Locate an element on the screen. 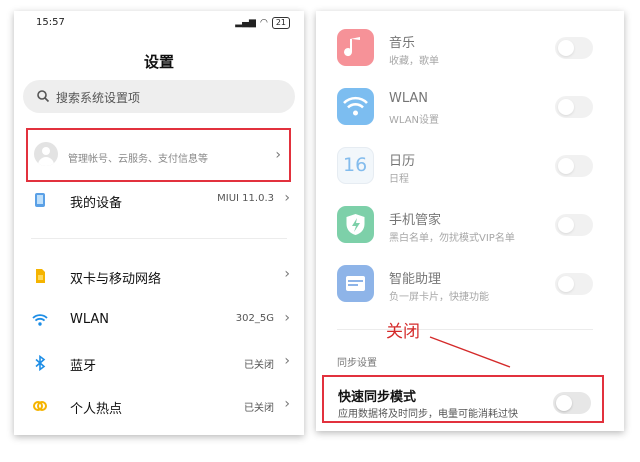  settings-item-bluetooth: 蓝牙 已关闭 › is located at coordinates (159, 363).